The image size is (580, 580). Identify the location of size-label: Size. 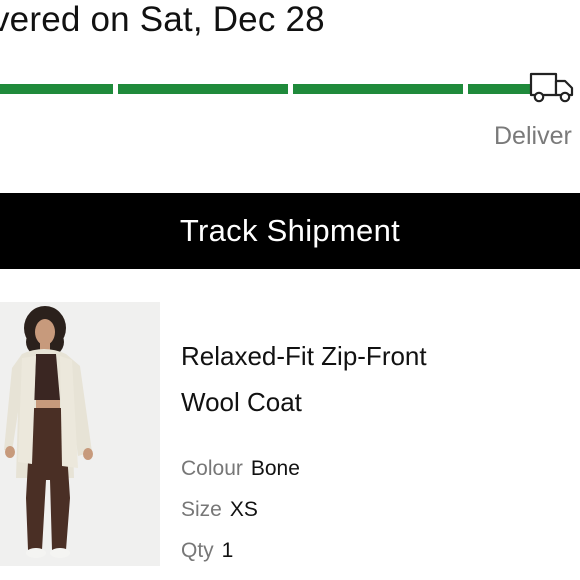
(201, 509).